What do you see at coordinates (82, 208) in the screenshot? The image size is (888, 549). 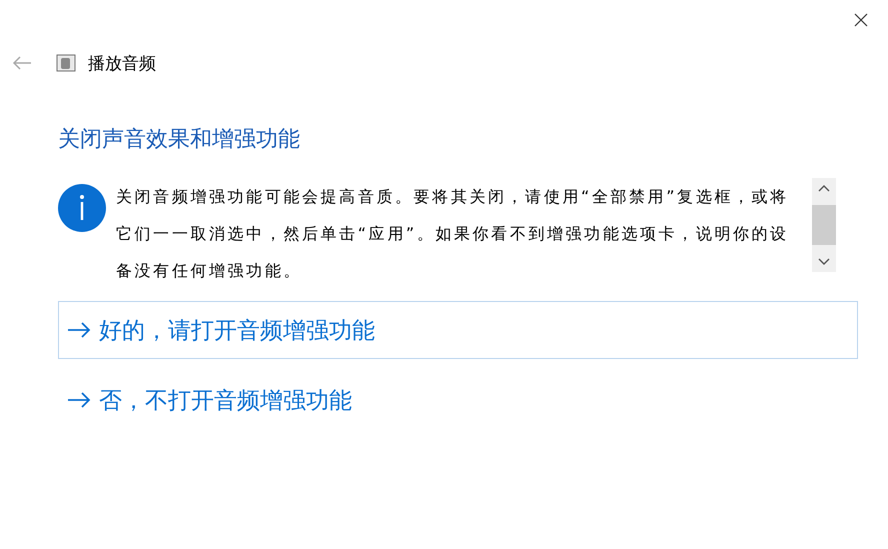 I see `info-icon` at bounding box center [82, 208].